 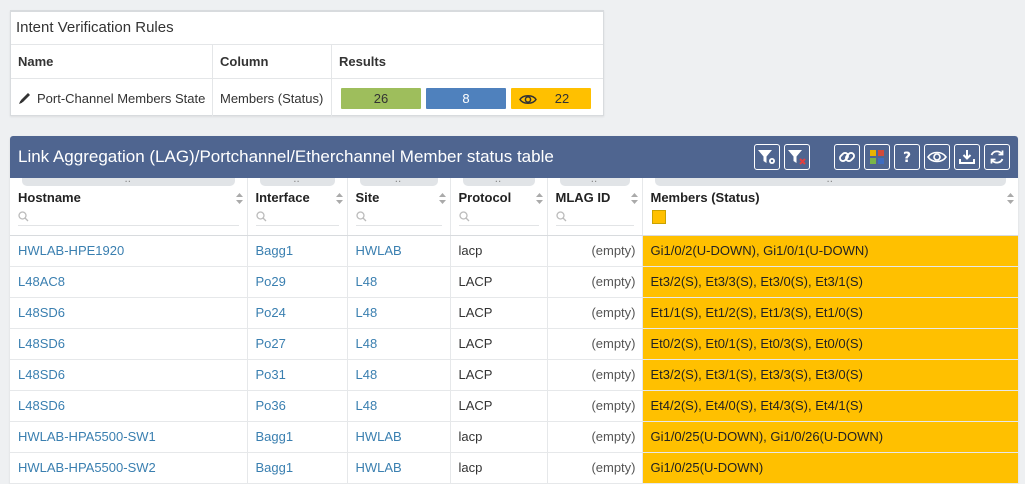 I want to click on eye-button, so click(x=937, y=157).